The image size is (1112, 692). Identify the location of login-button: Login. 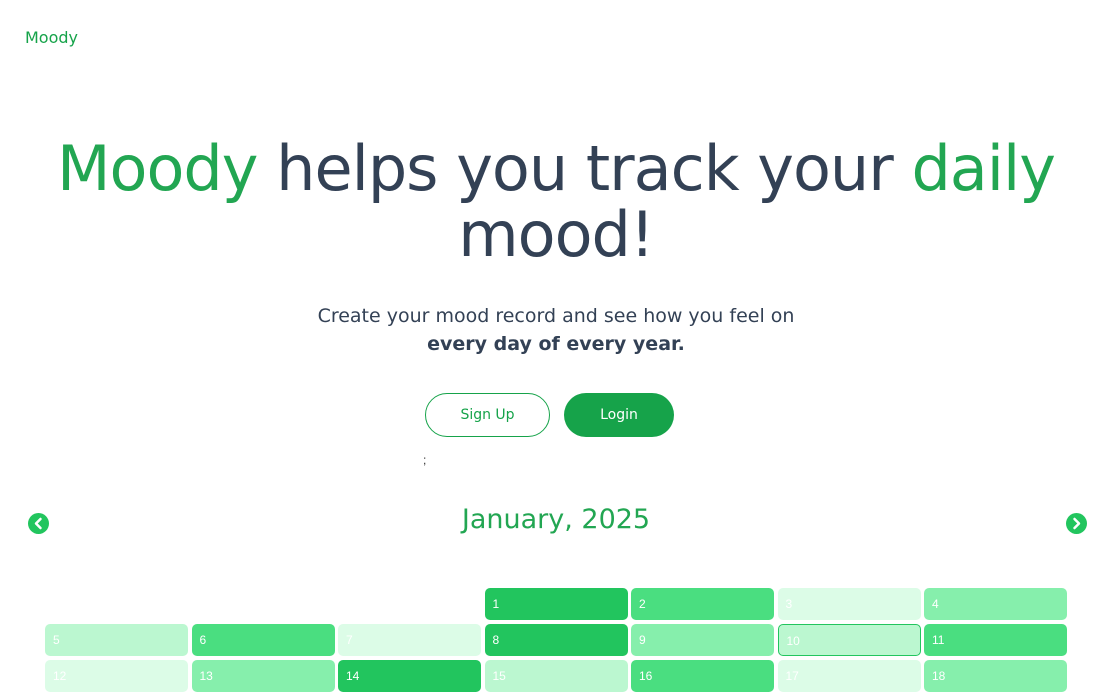
(619, 415).